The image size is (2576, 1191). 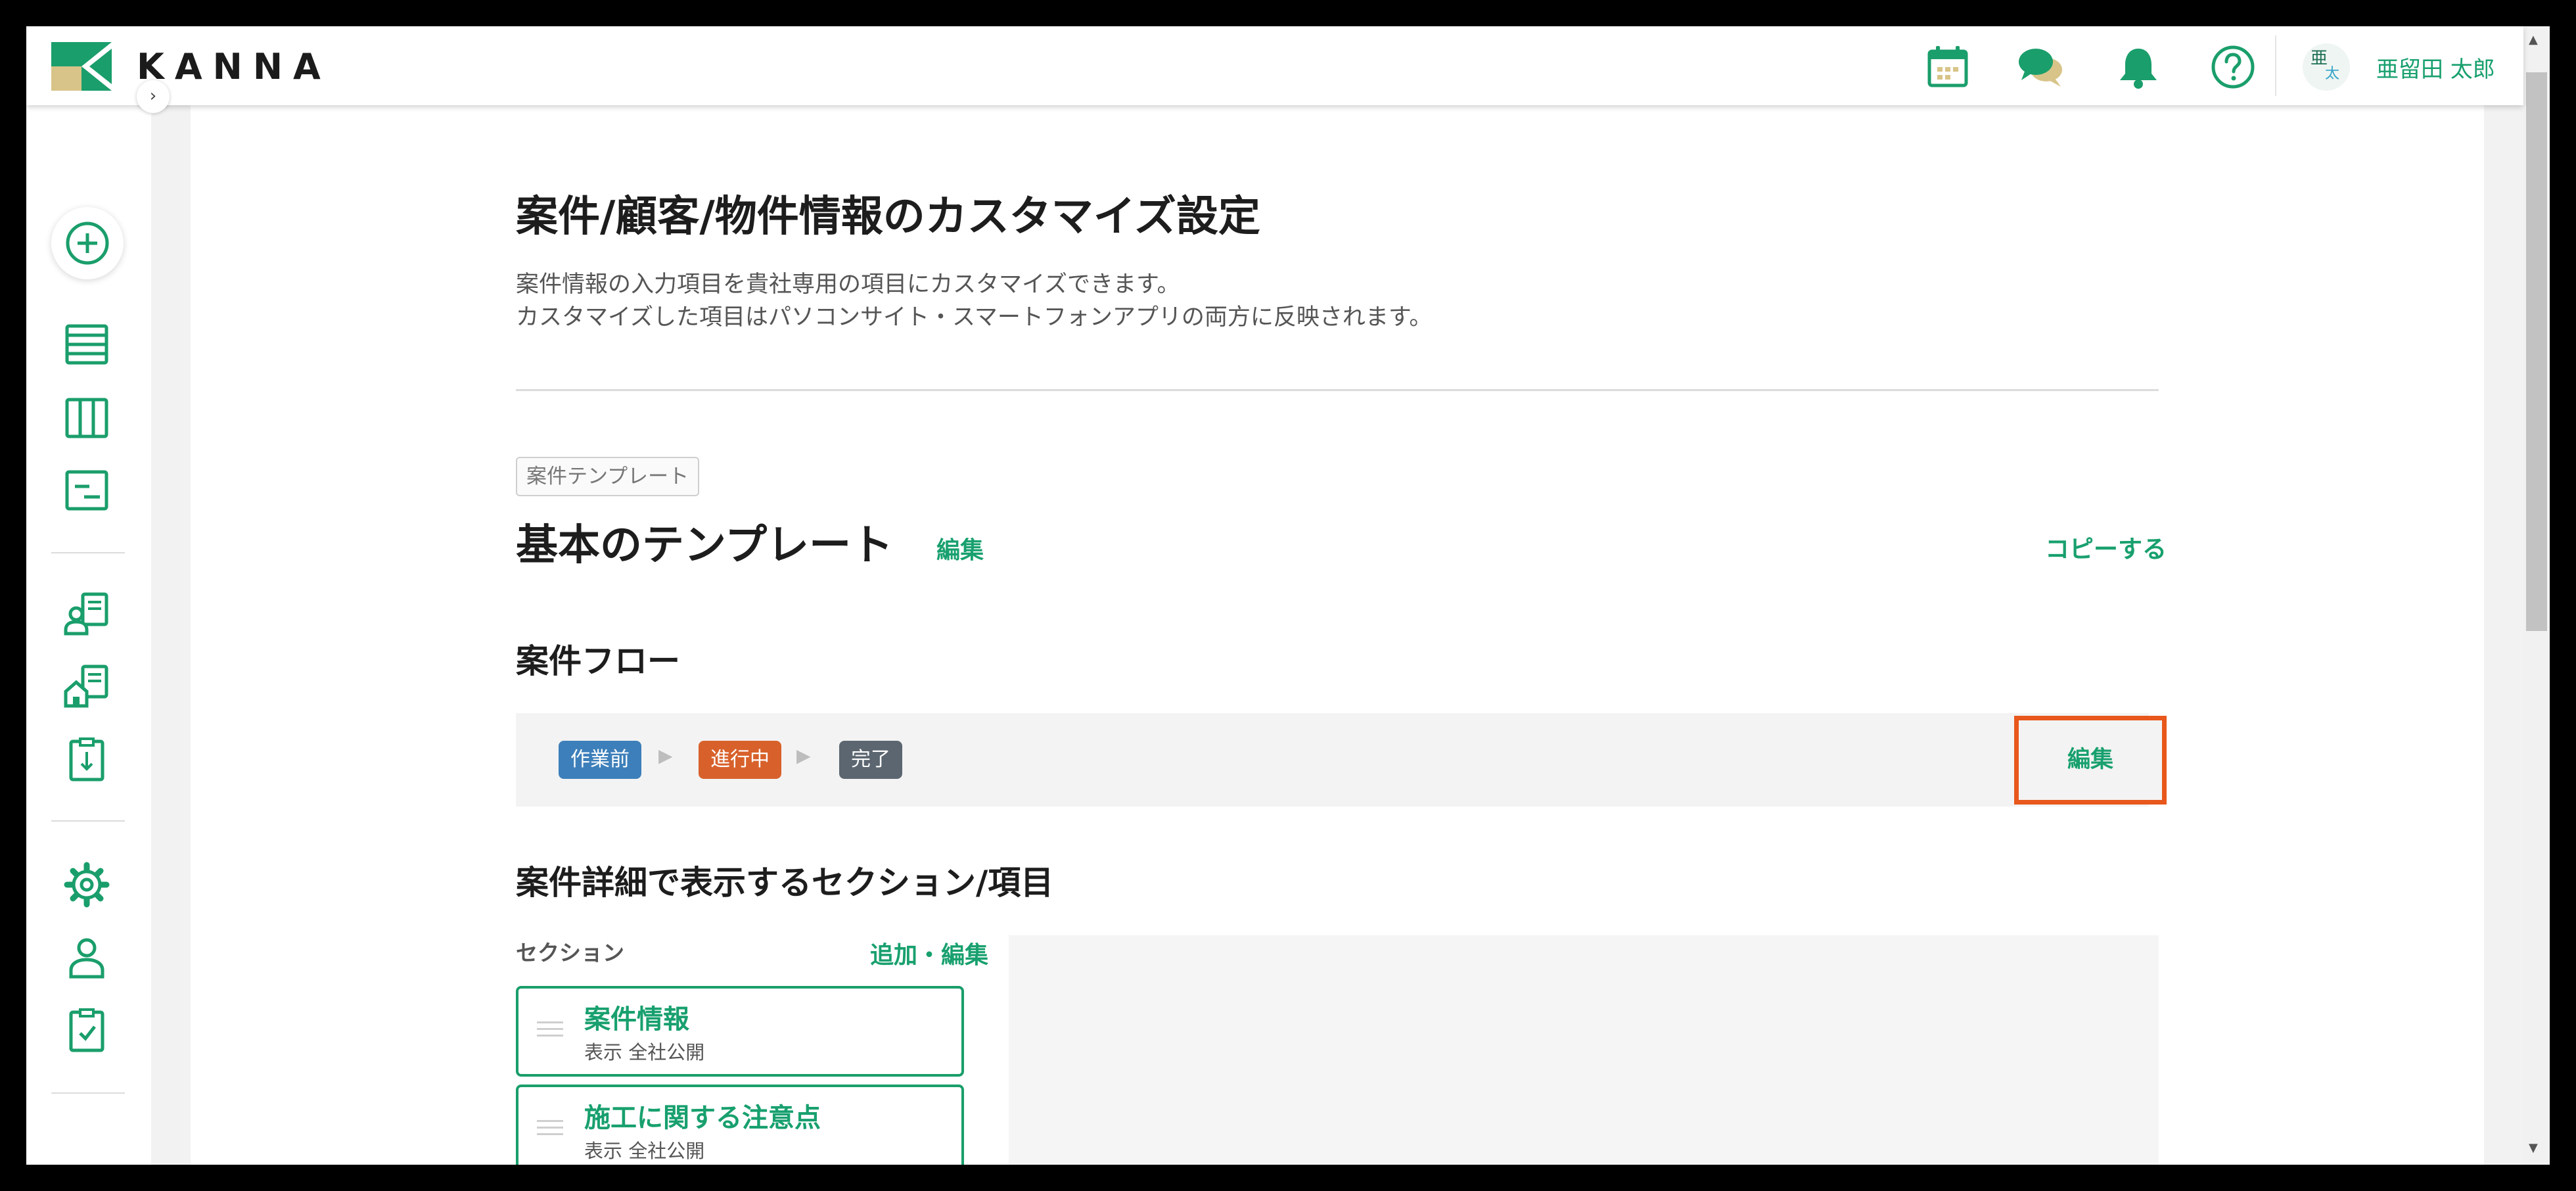 What do you see at coordinates (2091, 760) in the screenshot?
I see `flow-edit-button: 編集` at bounding box center [2091, 760].